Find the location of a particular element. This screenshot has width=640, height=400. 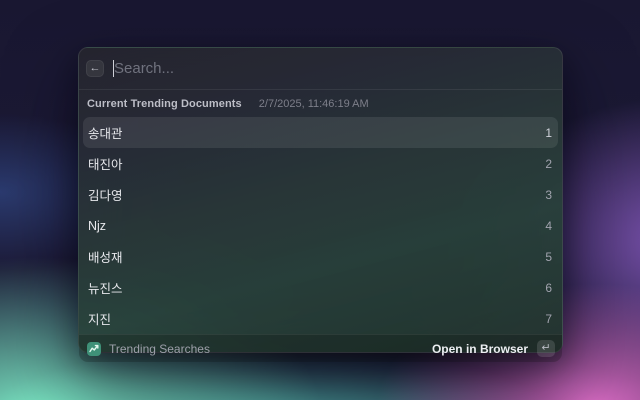

search-bar: ← is located at coordinates (320, 69).